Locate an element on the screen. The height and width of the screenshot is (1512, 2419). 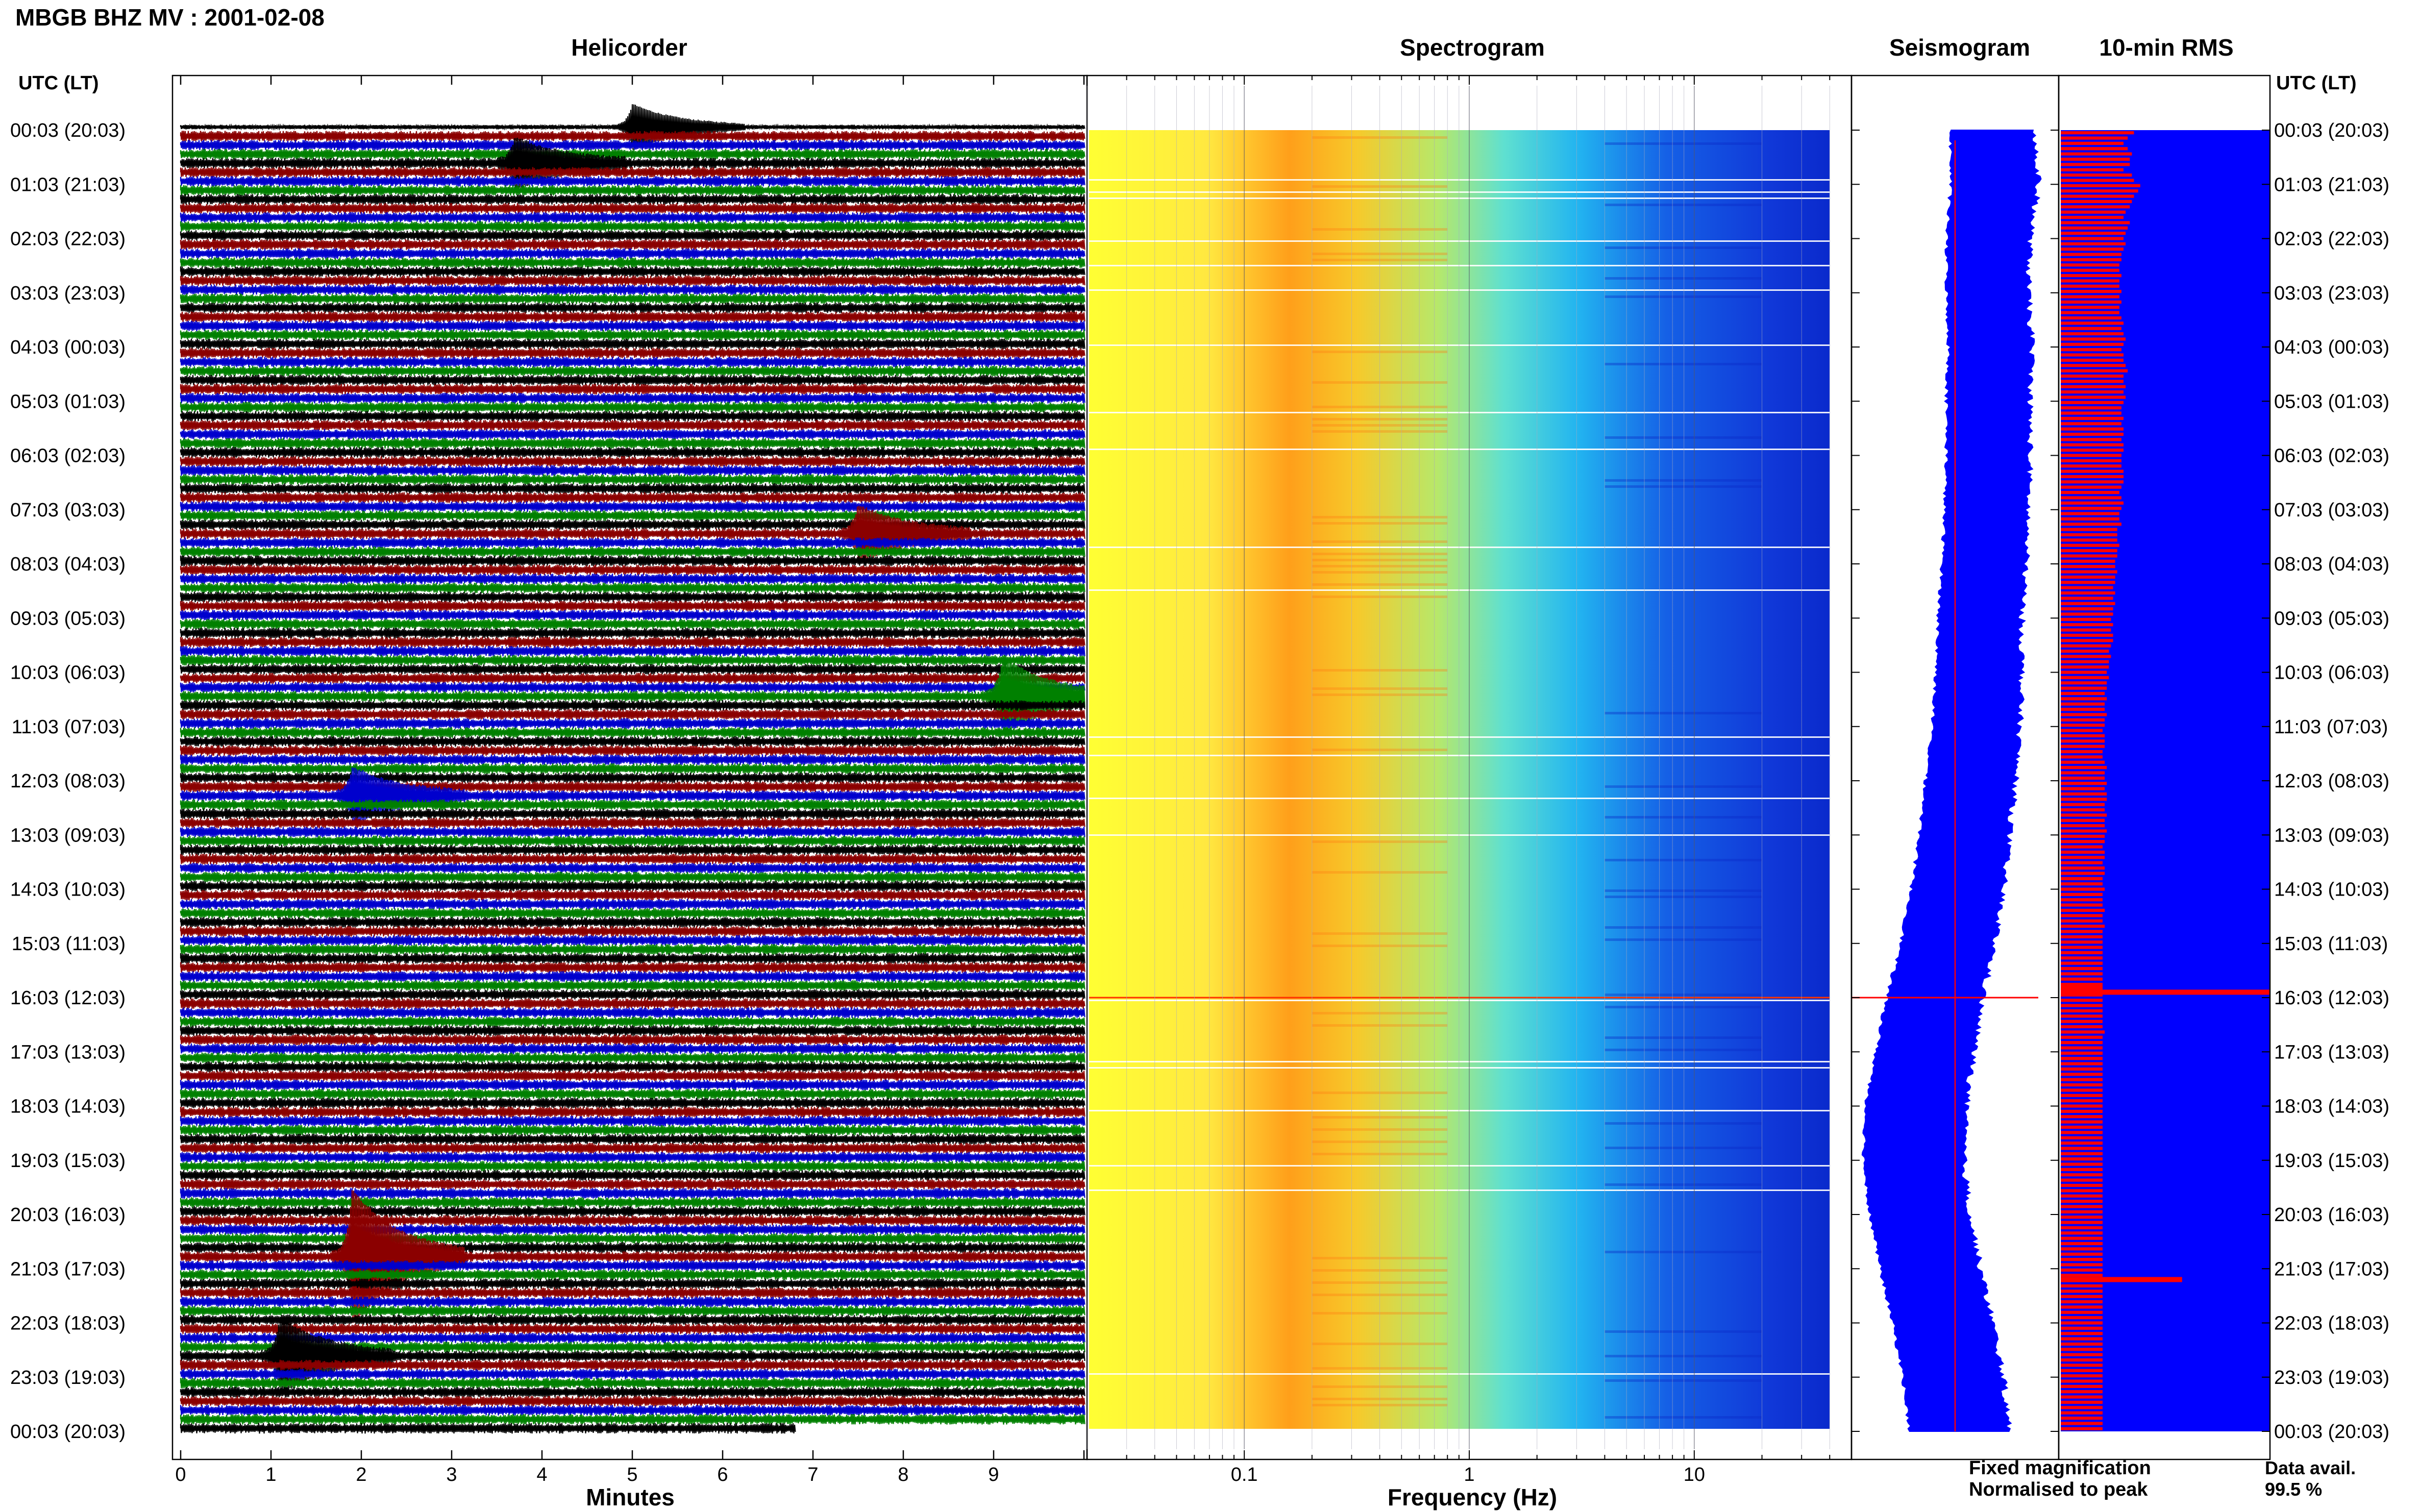
utc-row-label-right: 22:03 (18:03) is located at coordinates (2331, 1323).